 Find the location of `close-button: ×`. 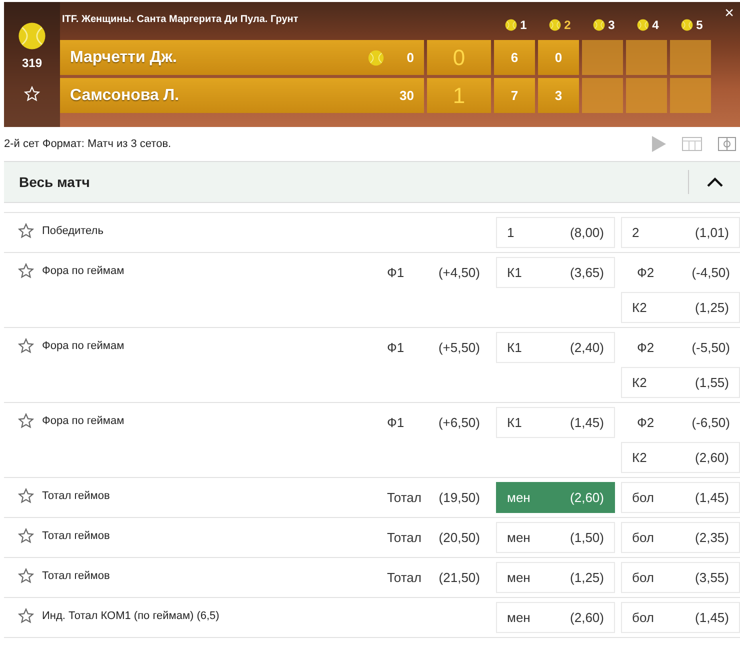

close-button: × is located at coordinates (729, 14).